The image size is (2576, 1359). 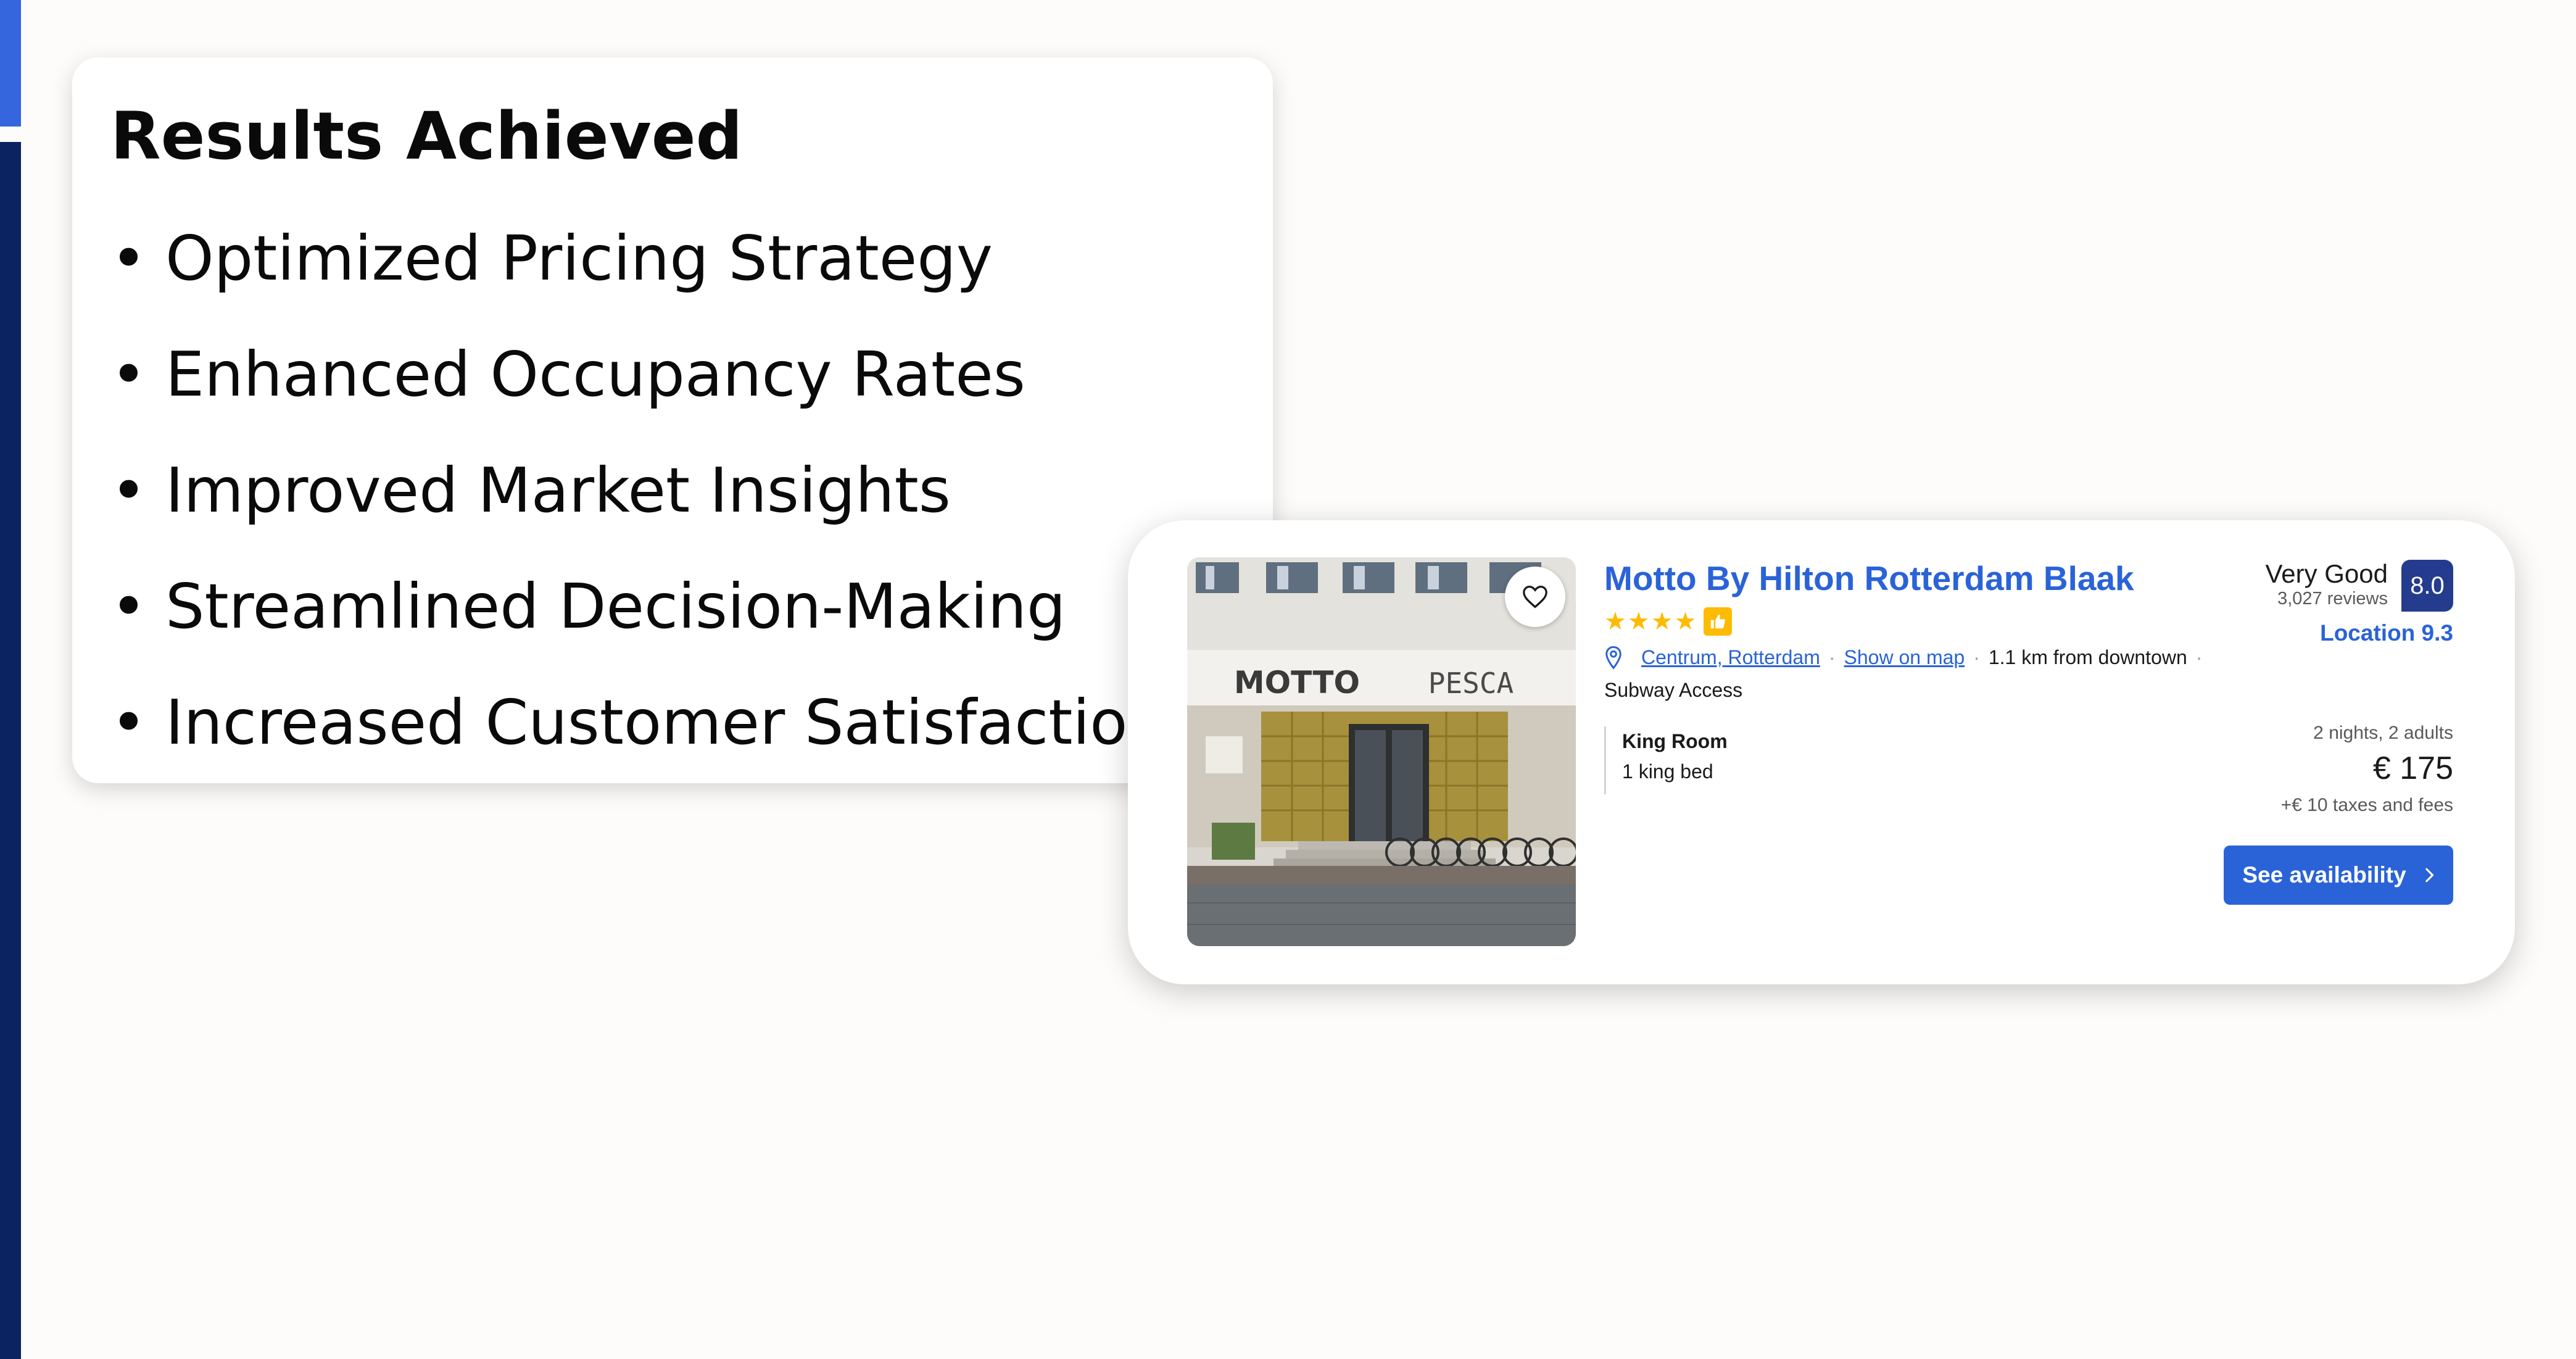 I want to click on review-row: Very Good 3,027 reviews 8.0, so click(x=2359, y=585).